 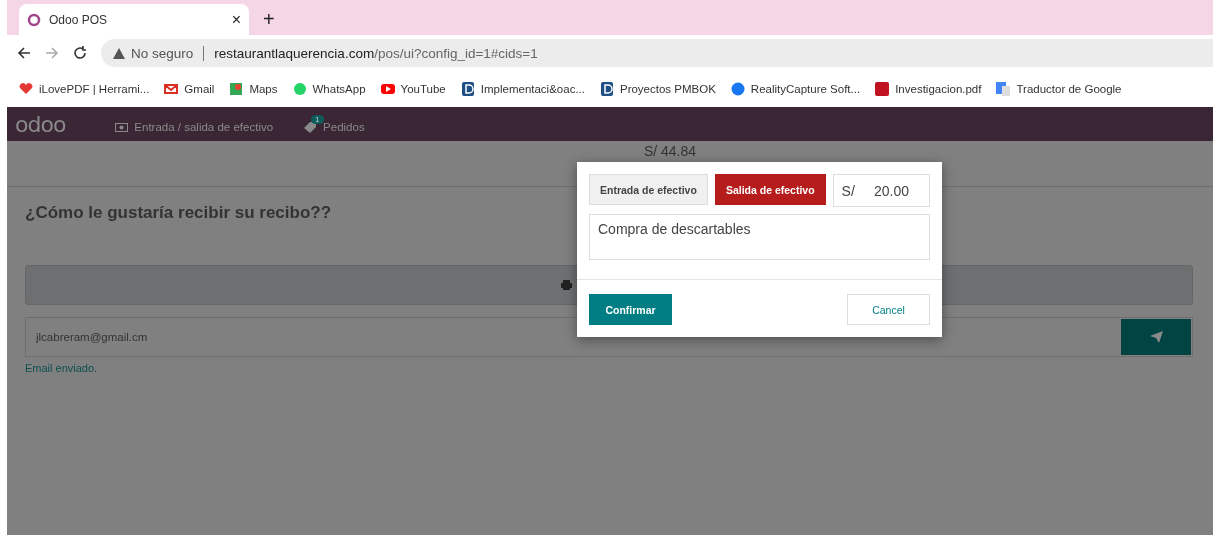 I want to click on paper-plane-icon, so click(x=1156, y=337).